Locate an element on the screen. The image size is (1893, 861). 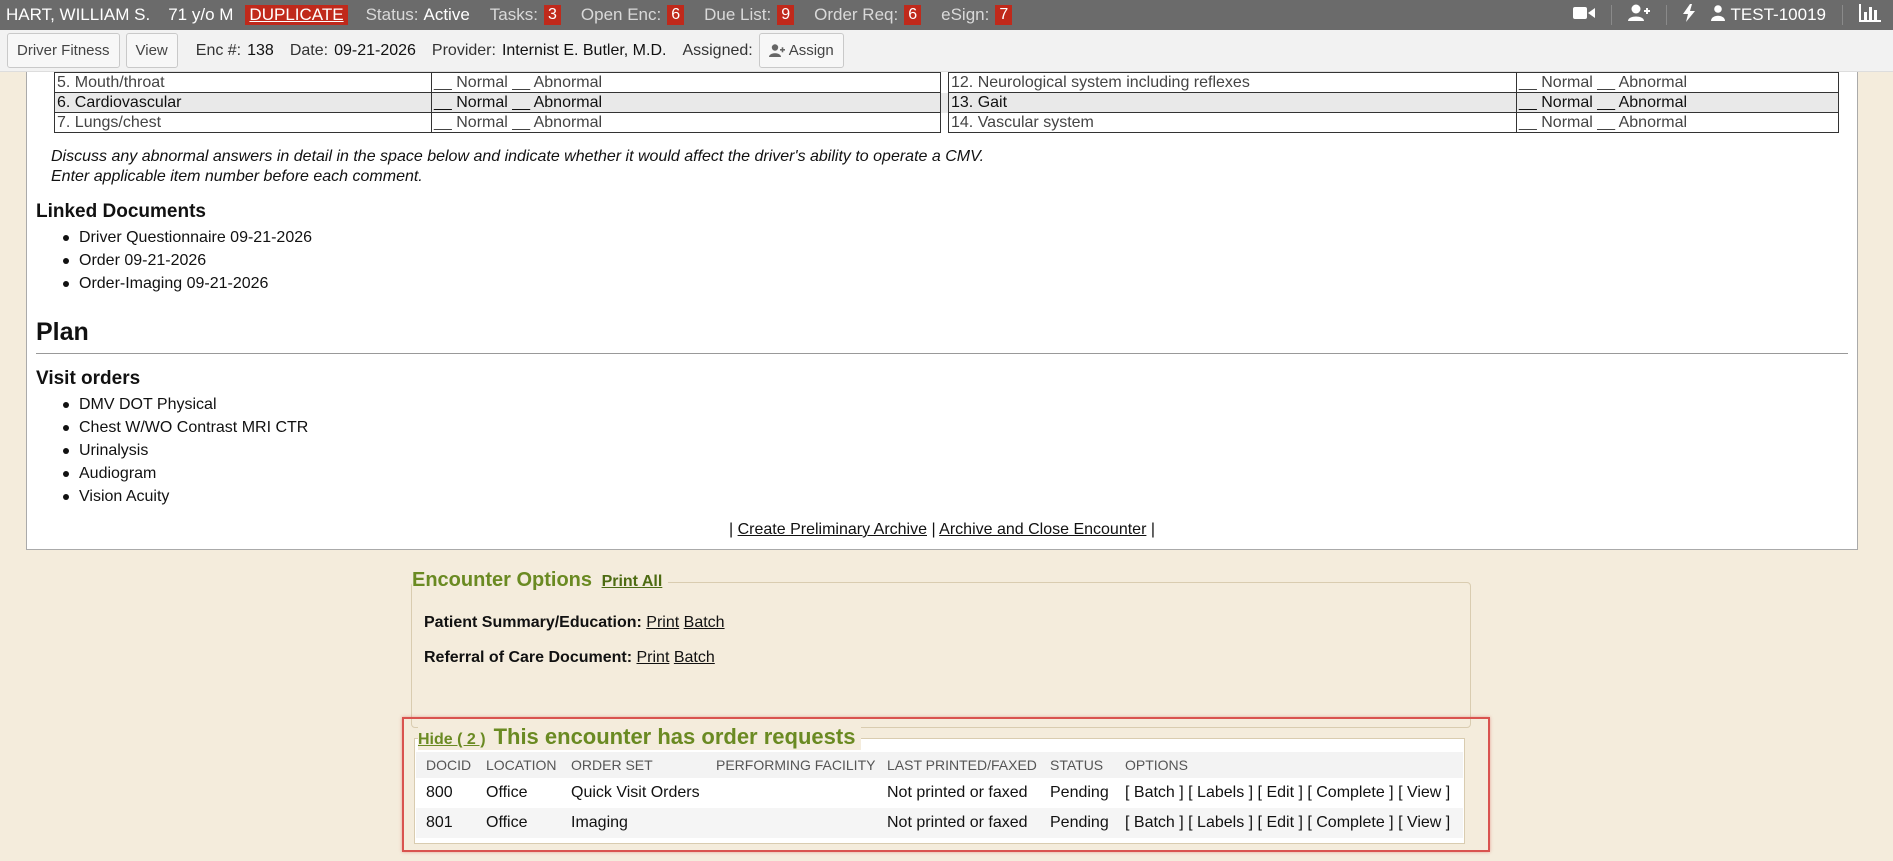
referral-row: Referral of Care Document: Print Batch is located at coordinates (569, 658).